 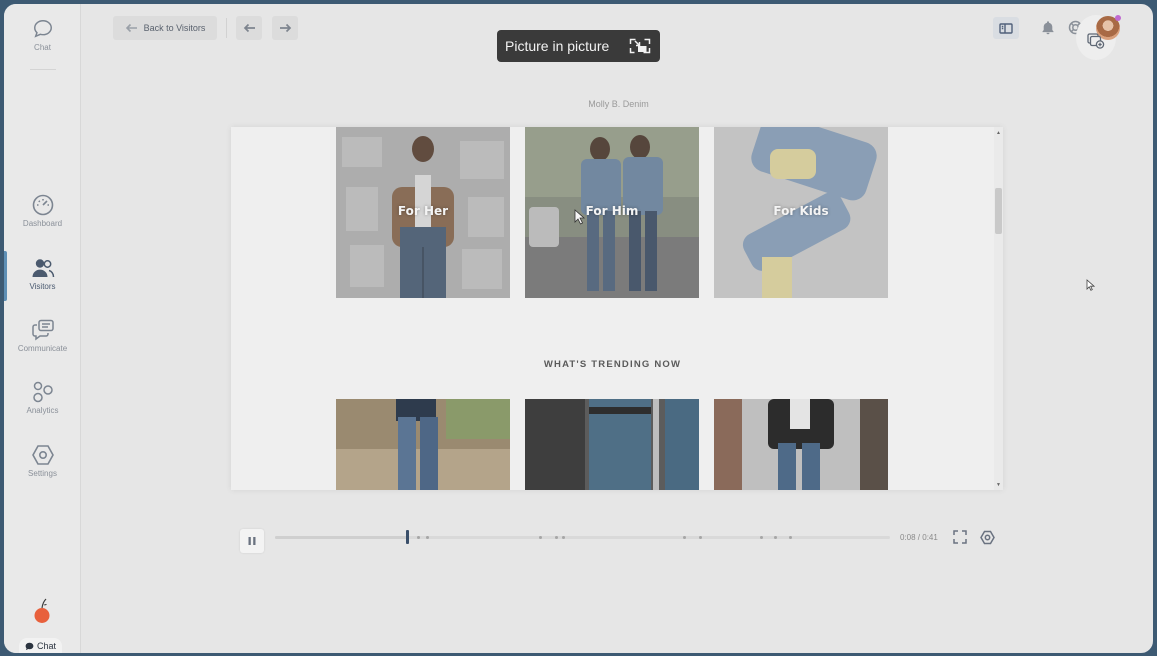 What do you see at coordinates (43, 69) in the screenshot?
I see `sidebar-divider` at bounding box center [43, 69].